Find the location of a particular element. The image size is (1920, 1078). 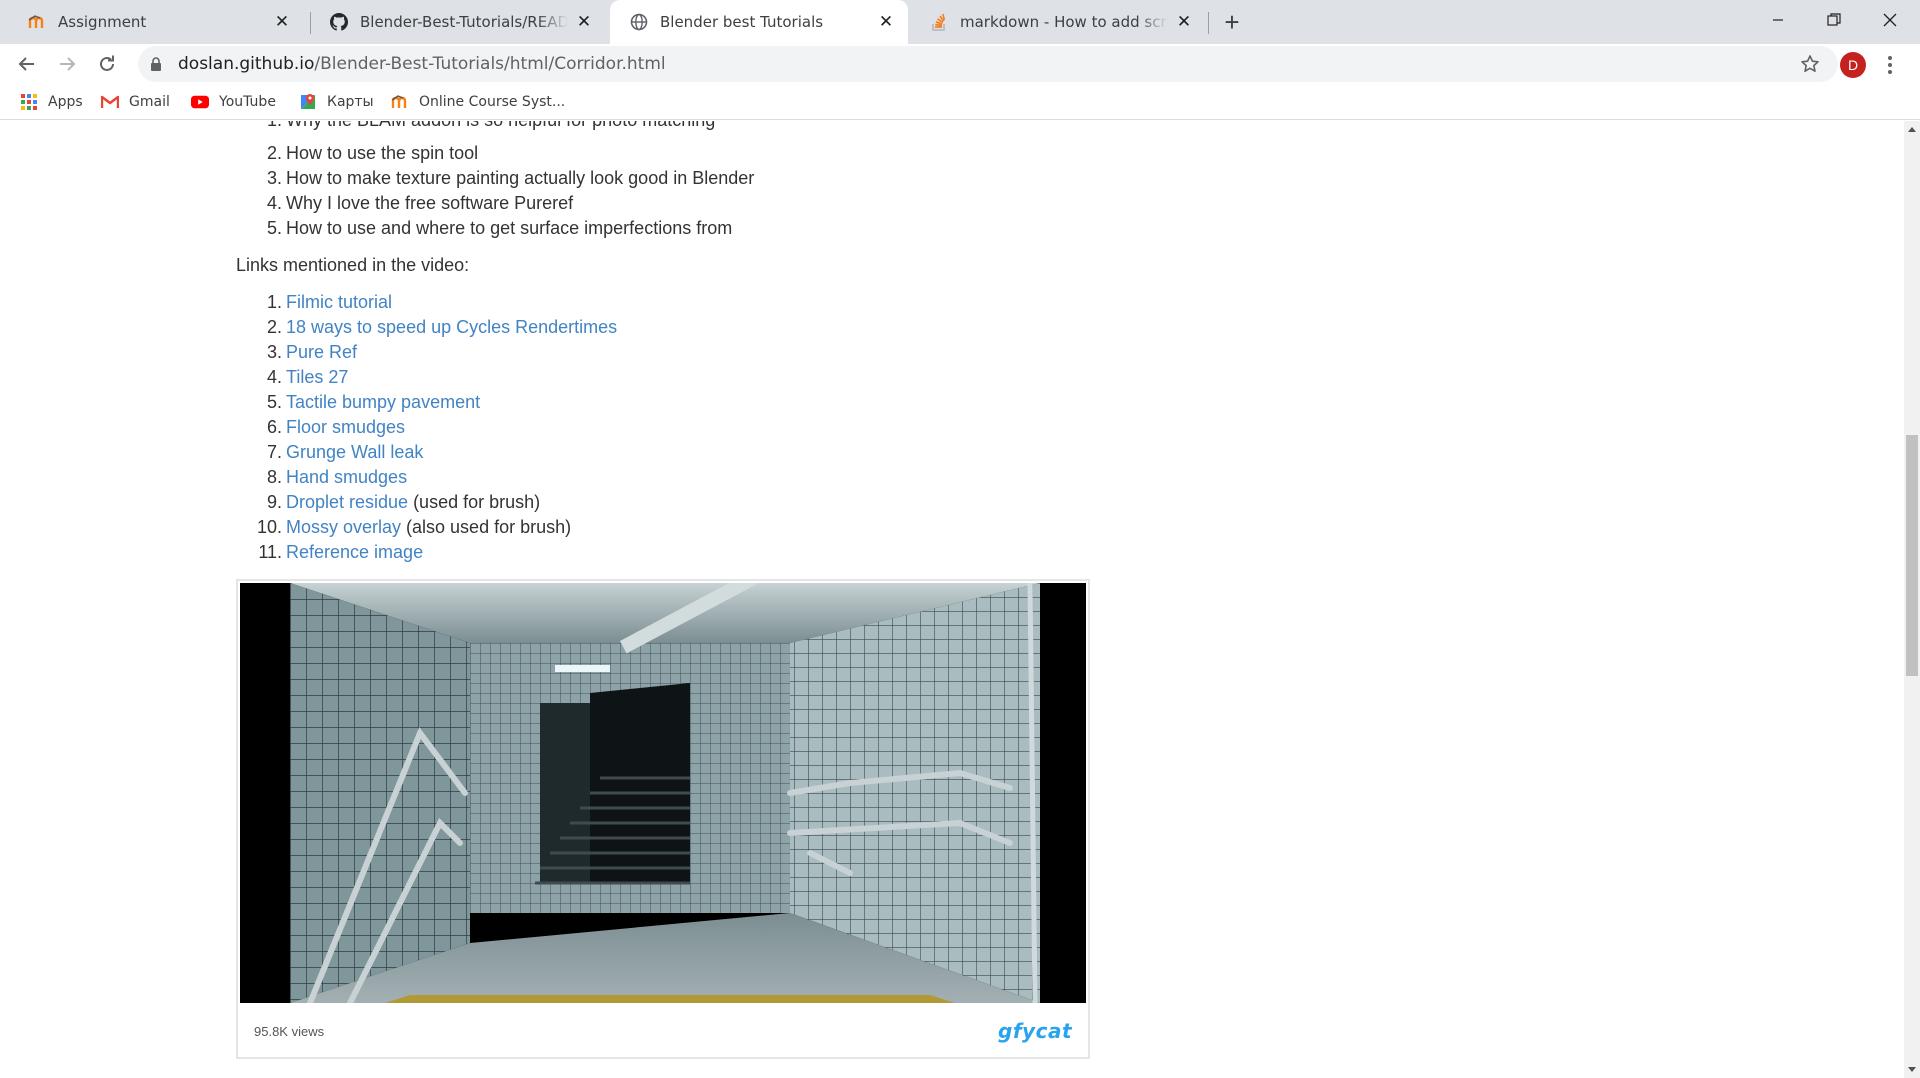

bookmark-maps: Карты is located at coordinates (336, 102).